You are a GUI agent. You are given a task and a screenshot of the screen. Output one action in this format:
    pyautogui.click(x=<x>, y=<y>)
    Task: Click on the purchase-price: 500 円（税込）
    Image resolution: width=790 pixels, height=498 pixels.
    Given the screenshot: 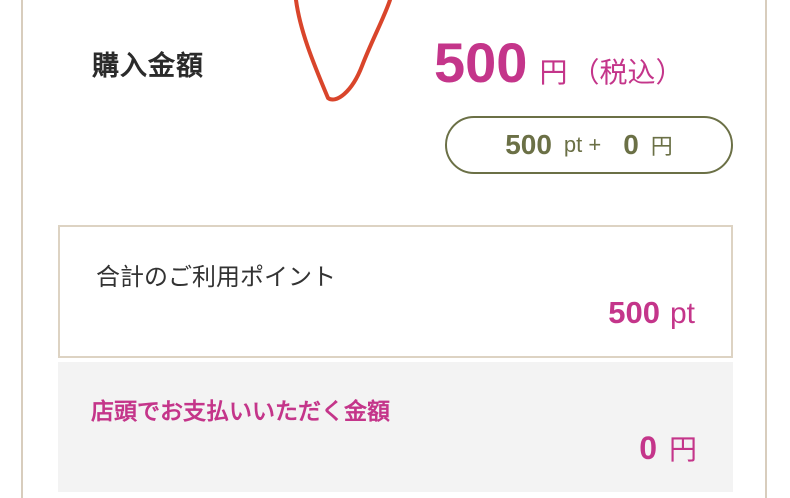 What is the action you would take?
    pyautogui.click(x=558, y=62)
    